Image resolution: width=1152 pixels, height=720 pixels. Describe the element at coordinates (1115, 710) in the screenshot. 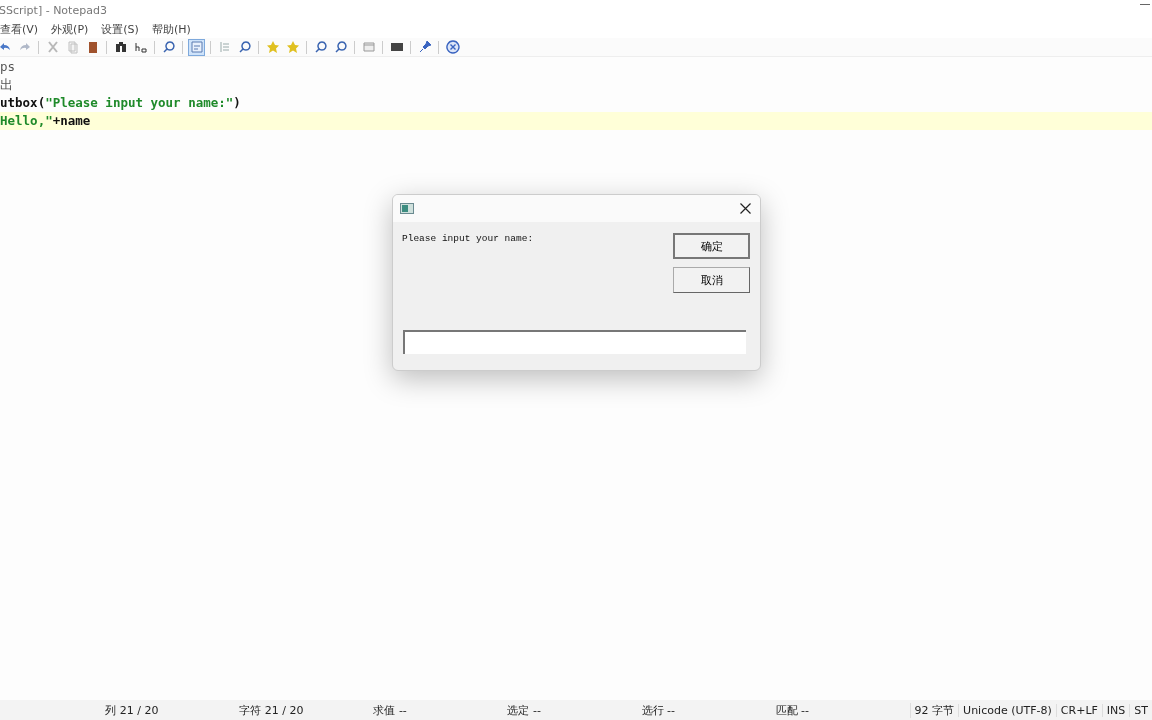

I see `status-text: INS` at that location.